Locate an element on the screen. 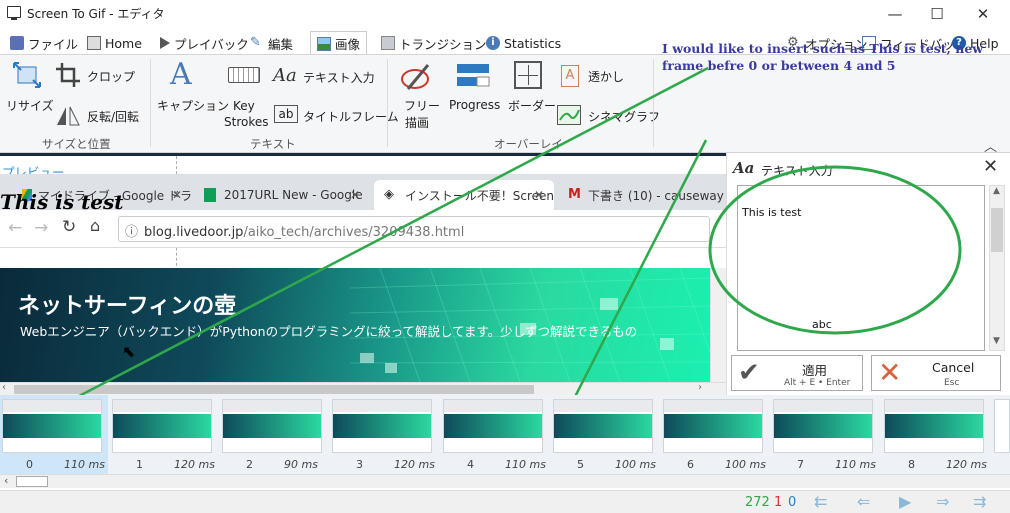 Image resolution: width=1010 pixels, height=513 pixels. last-frame-icon: ⇉ is located at coordinates (979, 501).